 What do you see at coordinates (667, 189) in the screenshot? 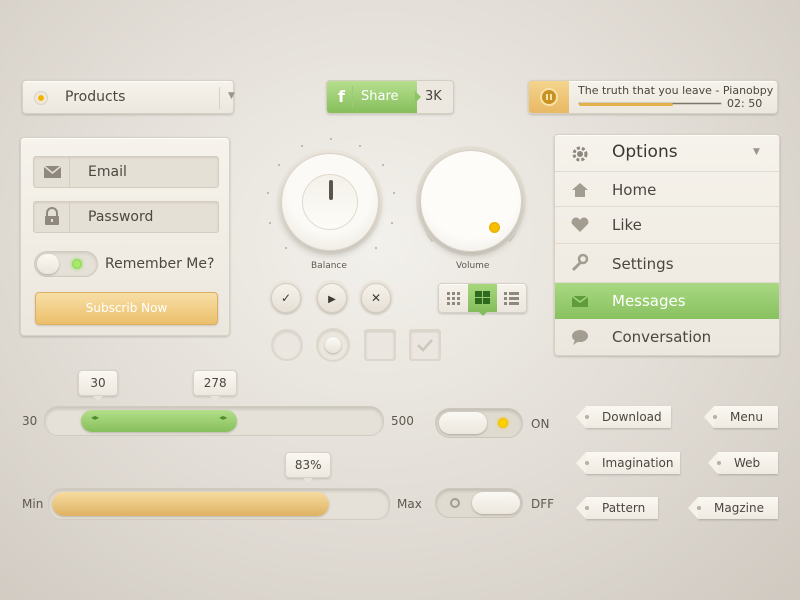
I see `menu-item-home: Home` at bounding box center [667, 189].